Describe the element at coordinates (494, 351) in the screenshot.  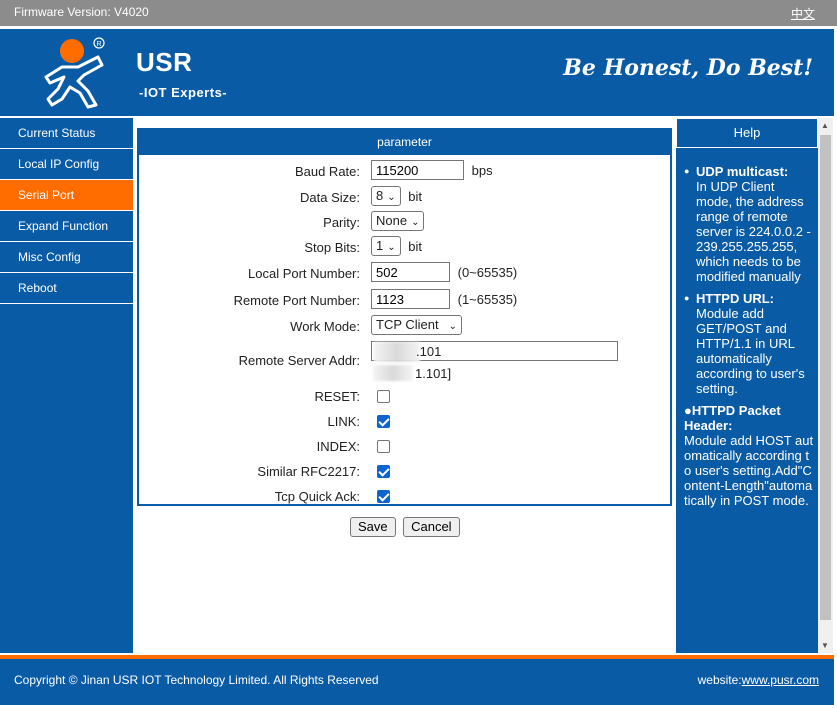
I see `server-addr-input: .101` at that location.